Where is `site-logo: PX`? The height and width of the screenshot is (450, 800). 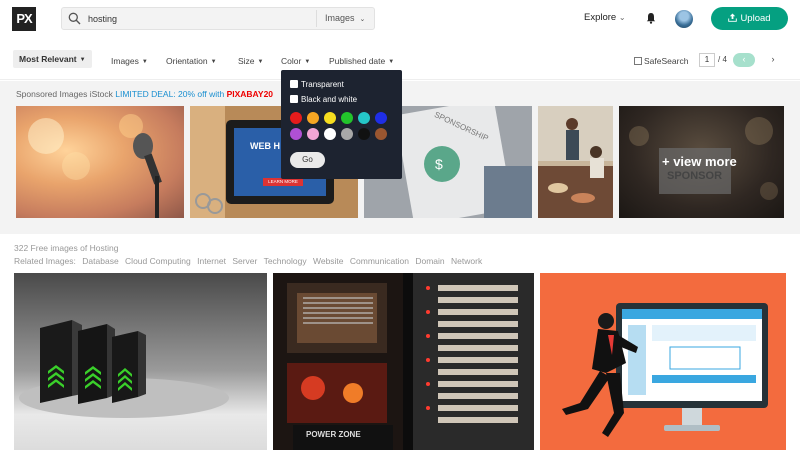
site-logo: PX is located at coordinates (24, 19).